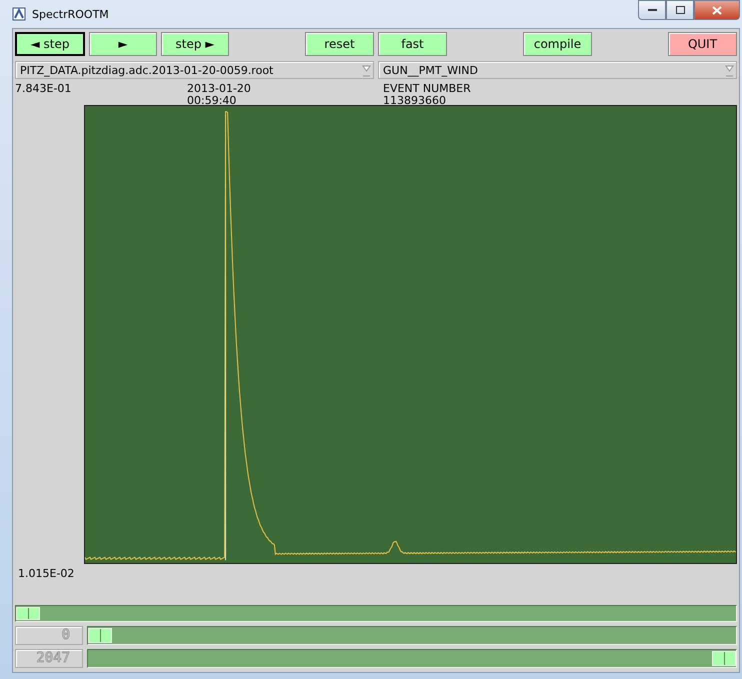 The image size is (742, 679). I want to click on toolbar-button: QUIT, so click(702, 44).